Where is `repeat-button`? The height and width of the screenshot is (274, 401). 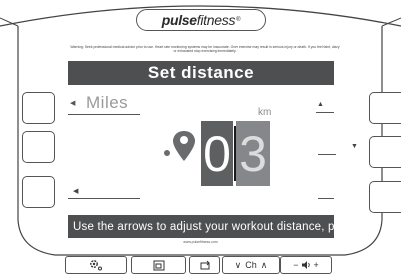 repeat-button is located at coordinates (204, 265).